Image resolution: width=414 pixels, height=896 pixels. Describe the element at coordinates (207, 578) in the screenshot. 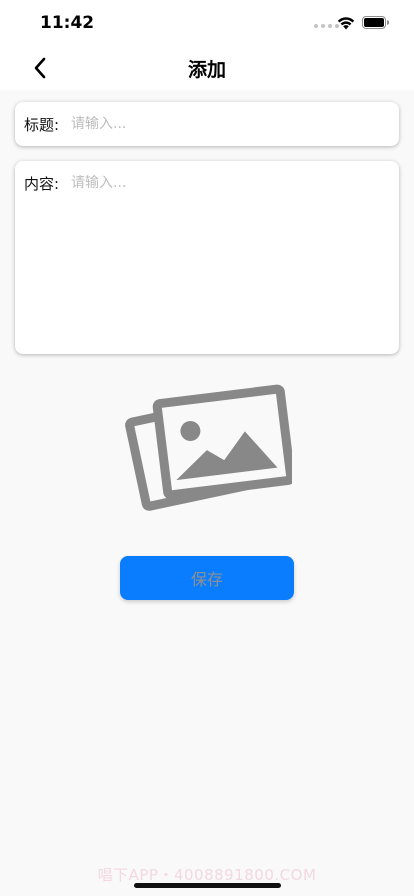

I see `save-button: 保存` at that location.